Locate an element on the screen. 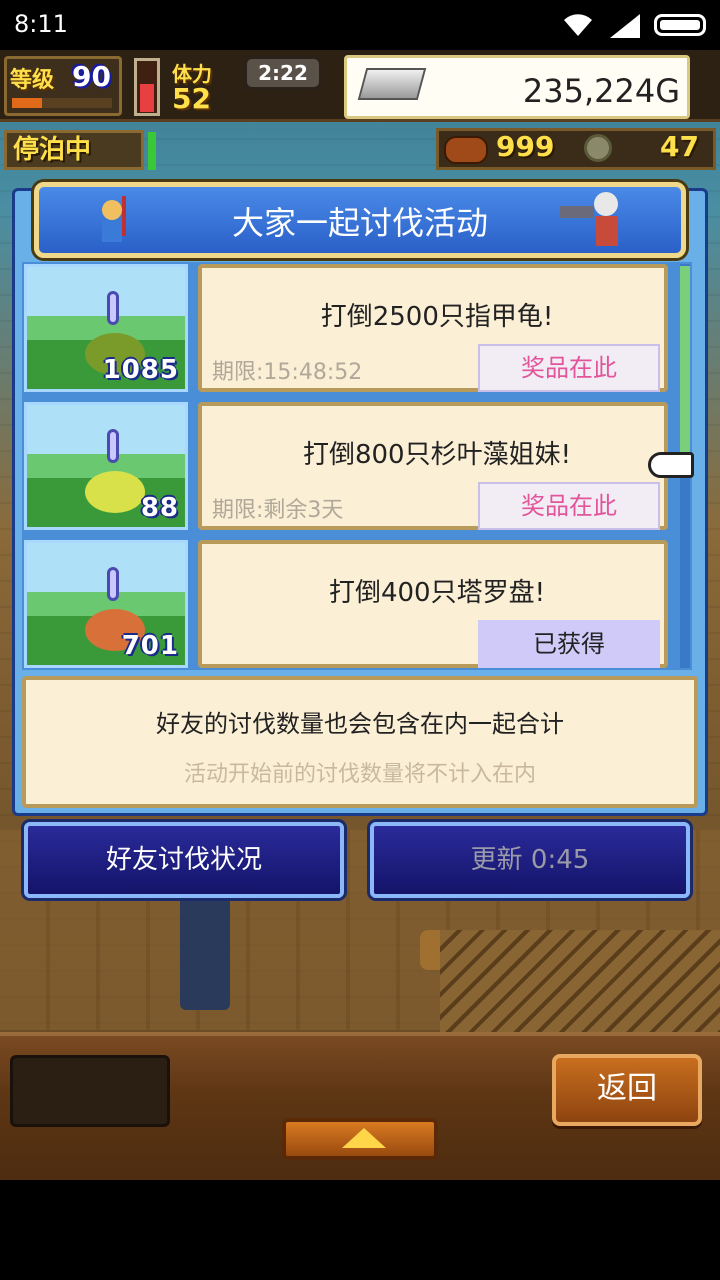 This screenshot has width=720, height=1280. battery-icon is located at coordinates (680, 25).